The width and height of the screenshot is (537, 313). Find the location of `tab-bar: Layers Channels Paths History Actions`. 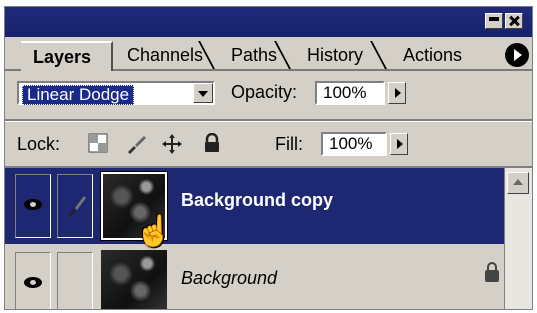

tab-bar: Layers Channels Paths History Actions is located at coordinates (268, 54).